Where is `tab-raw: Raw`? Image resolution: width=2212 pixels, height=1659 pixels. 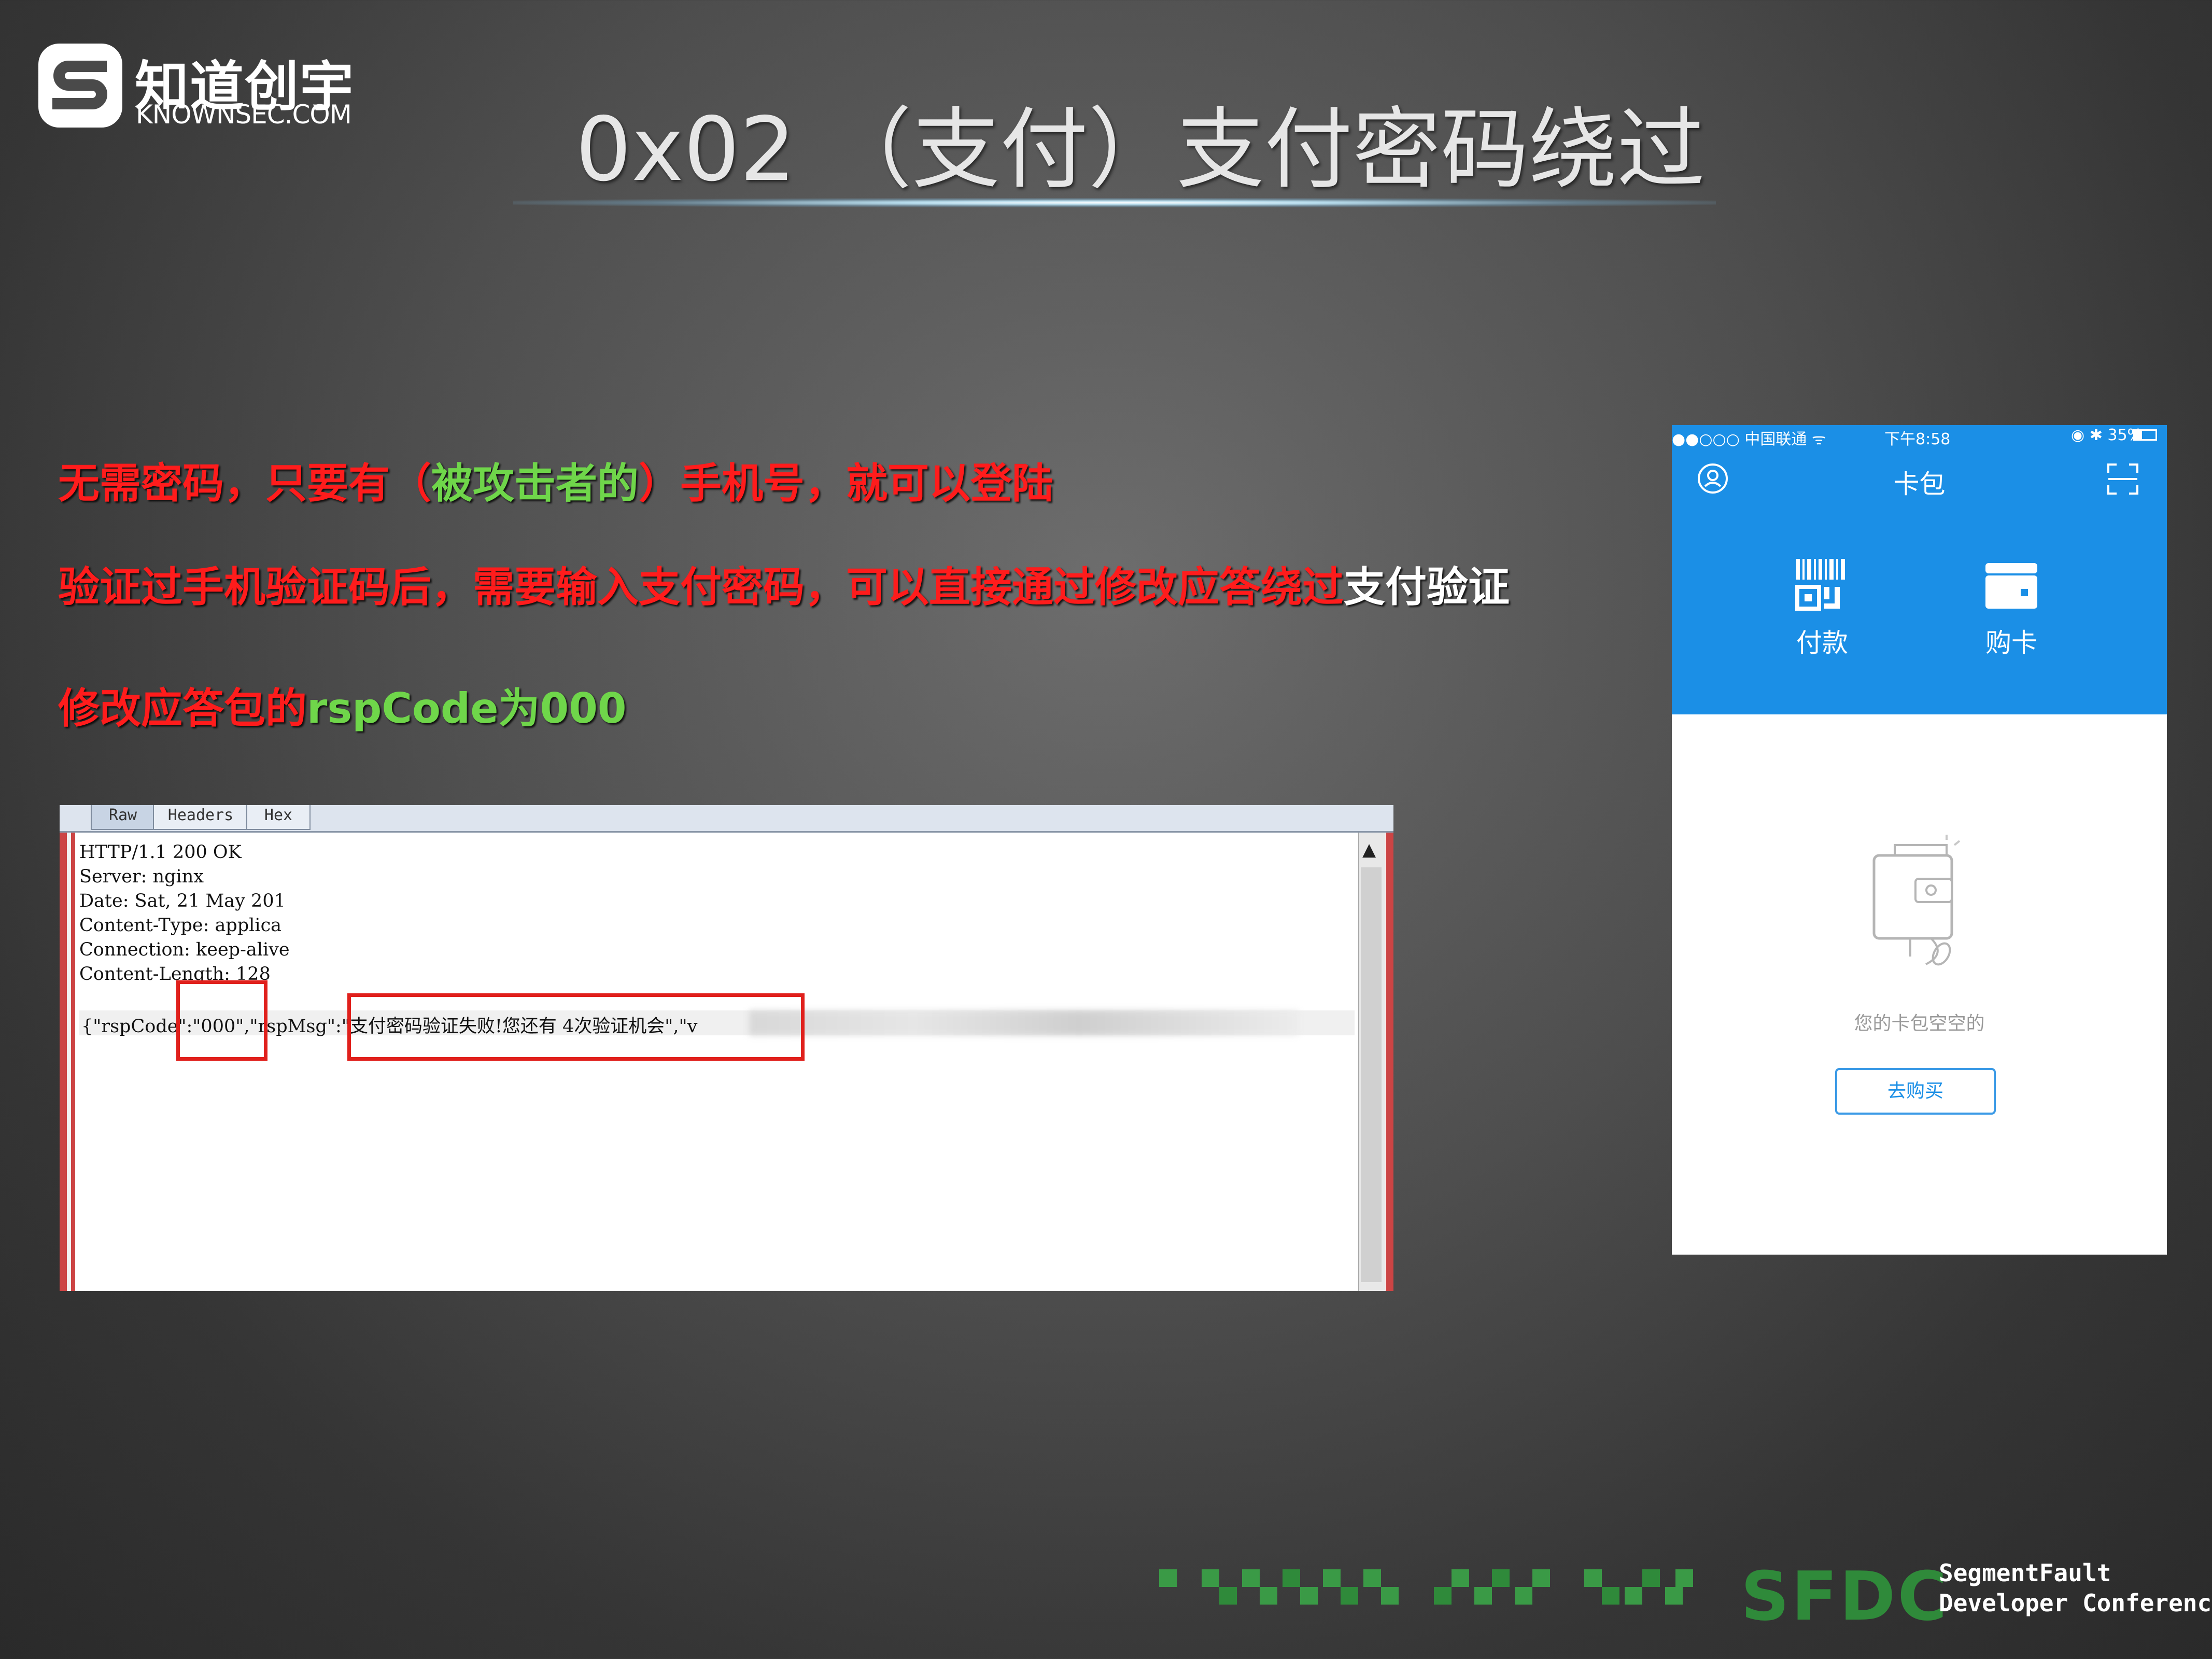 tab-raw: Raw is located at coordinates (123, 817).